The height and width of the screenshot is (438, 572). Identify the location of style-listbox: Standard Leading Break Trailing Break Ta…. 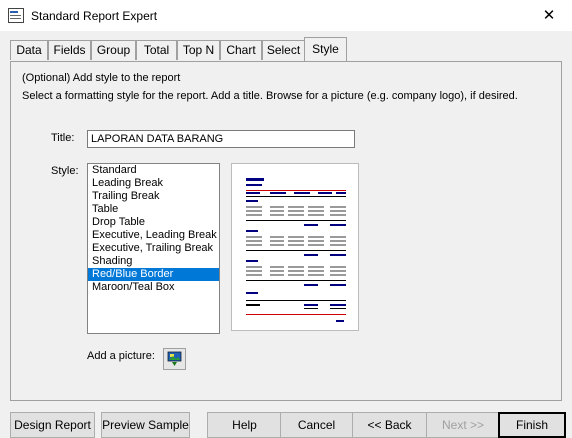
(153, 248).